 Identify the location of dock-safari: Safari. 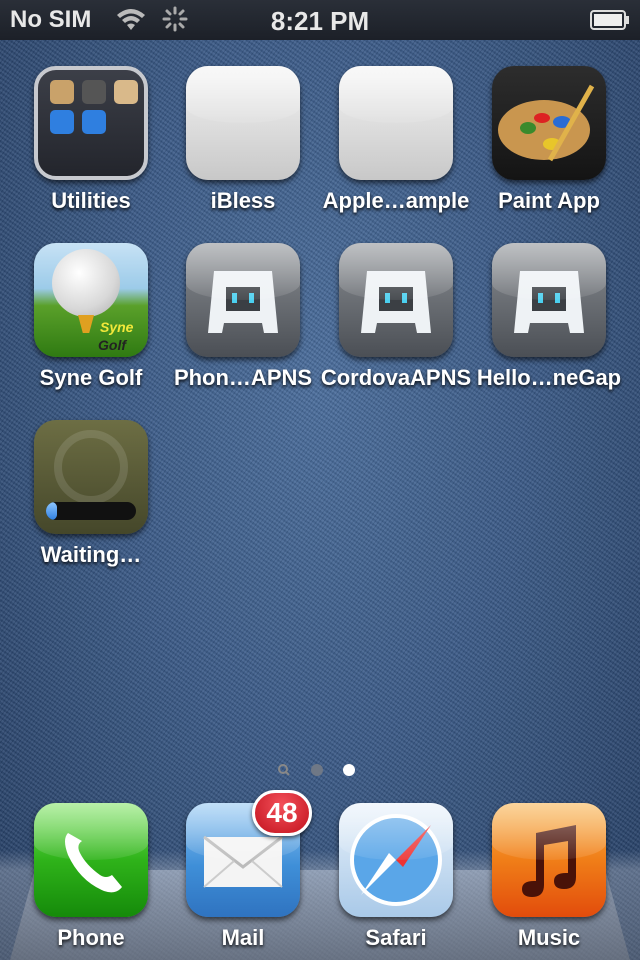
(396, 877).